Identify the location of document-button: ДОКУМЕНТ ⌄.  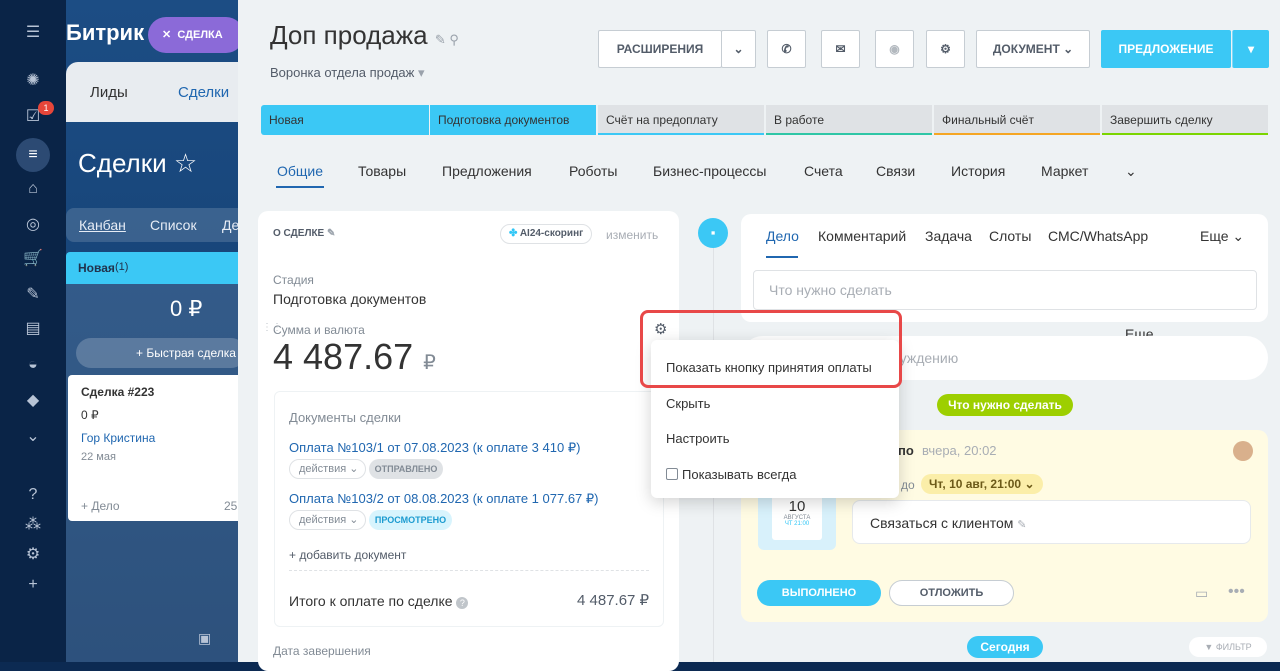
(1033, 49).